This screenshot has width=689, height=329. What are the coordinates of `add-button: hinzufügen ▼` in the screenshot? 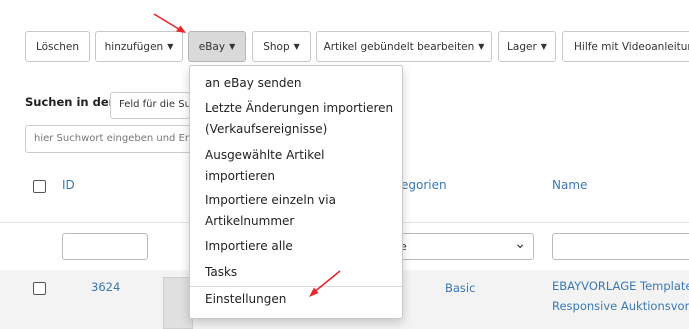 It's located at (139, 46).